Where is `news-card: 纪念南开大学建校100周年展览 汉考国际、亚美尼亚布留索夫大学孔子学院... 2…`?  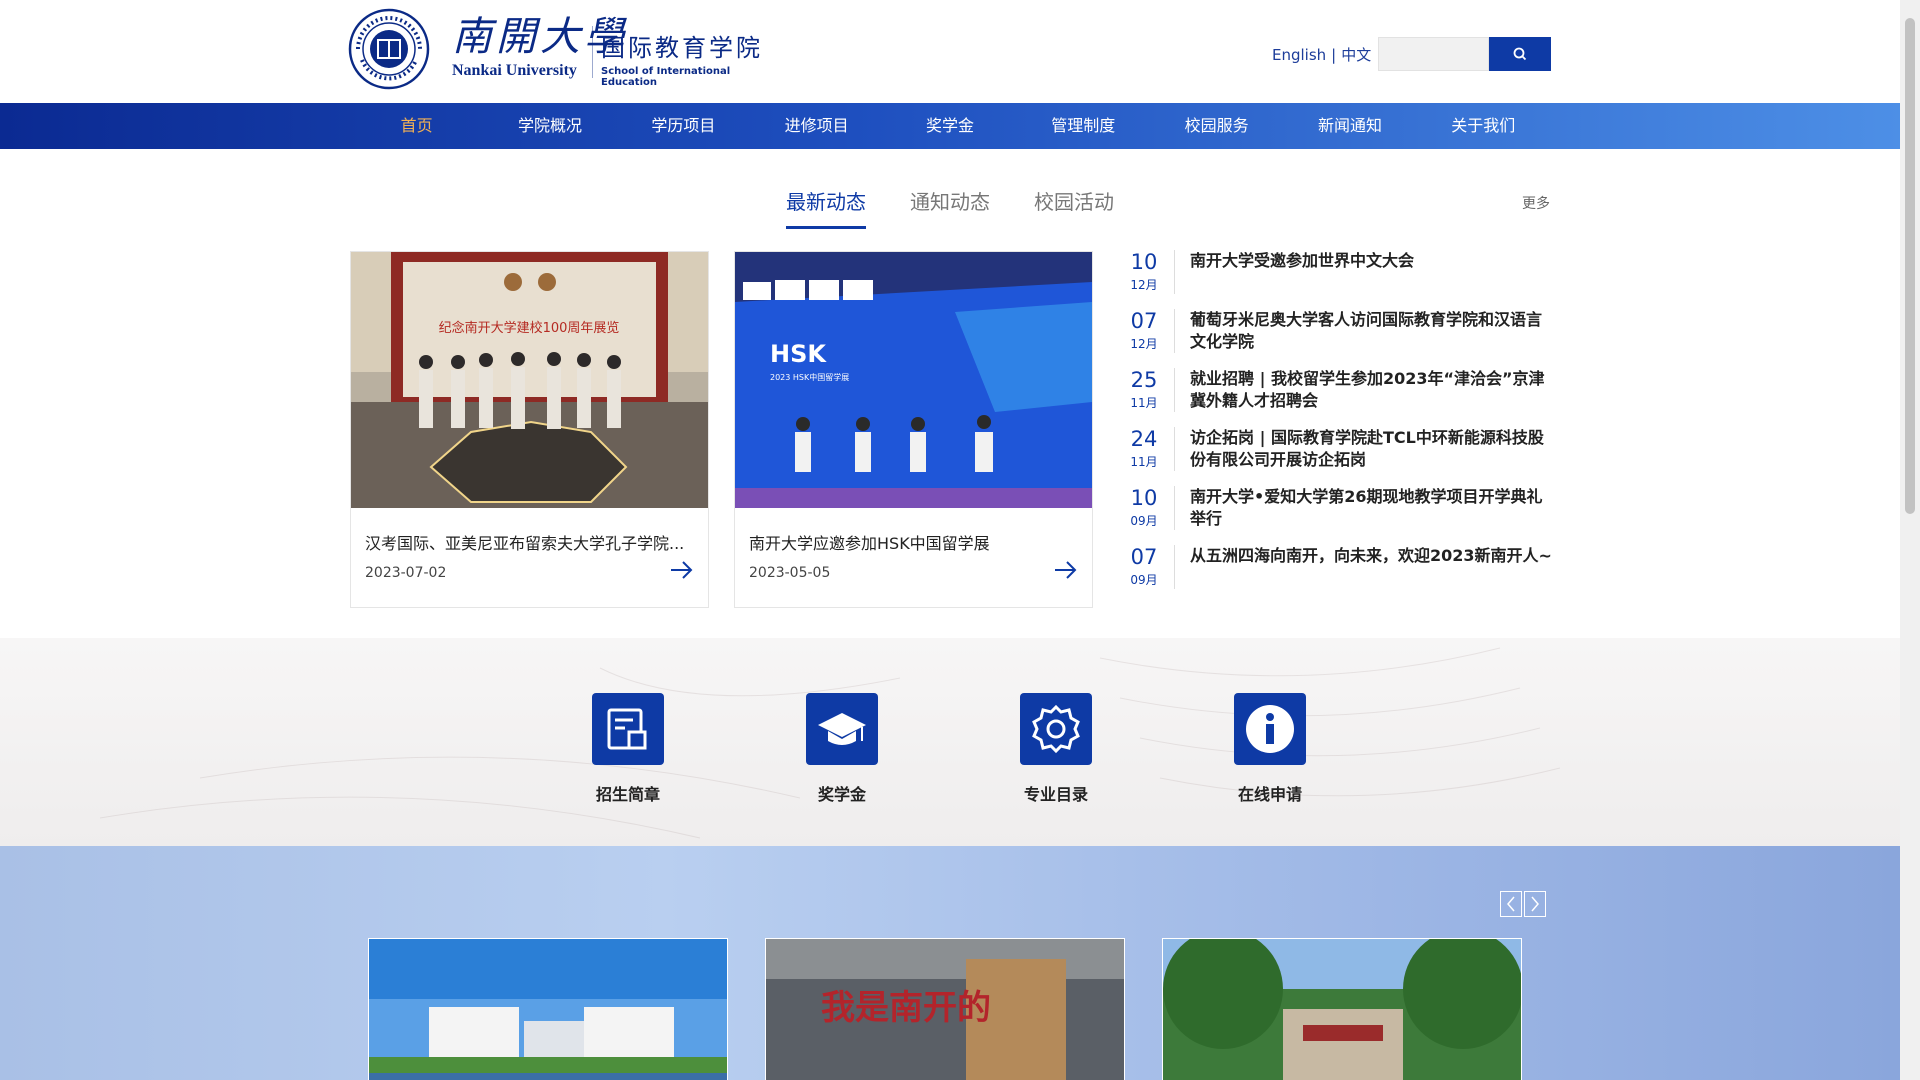
news-card: 纪念南开大学建校100周年展览 汉考国际、亚美尼亚布留索夫大学孔子学院... 2… is located at coordinates (529, 429).